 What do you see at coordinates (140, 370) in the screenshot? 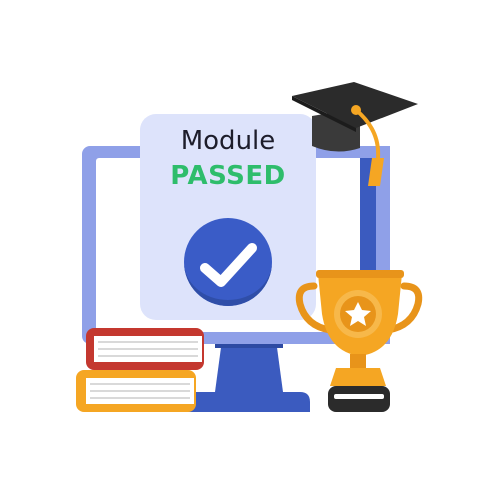
I see `book-stack-icon` at bounding box center [140, 370].